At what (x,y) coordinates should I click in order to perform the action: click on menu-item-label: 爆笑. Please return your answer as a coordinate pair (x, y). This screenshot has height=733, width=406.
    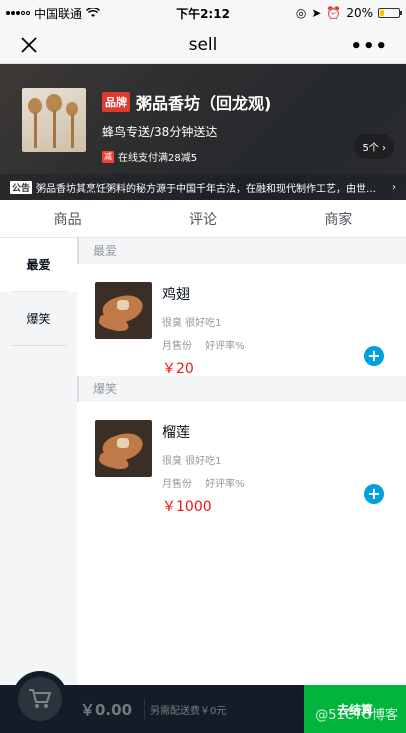
    Looking at the image, I should click on (38, 319).